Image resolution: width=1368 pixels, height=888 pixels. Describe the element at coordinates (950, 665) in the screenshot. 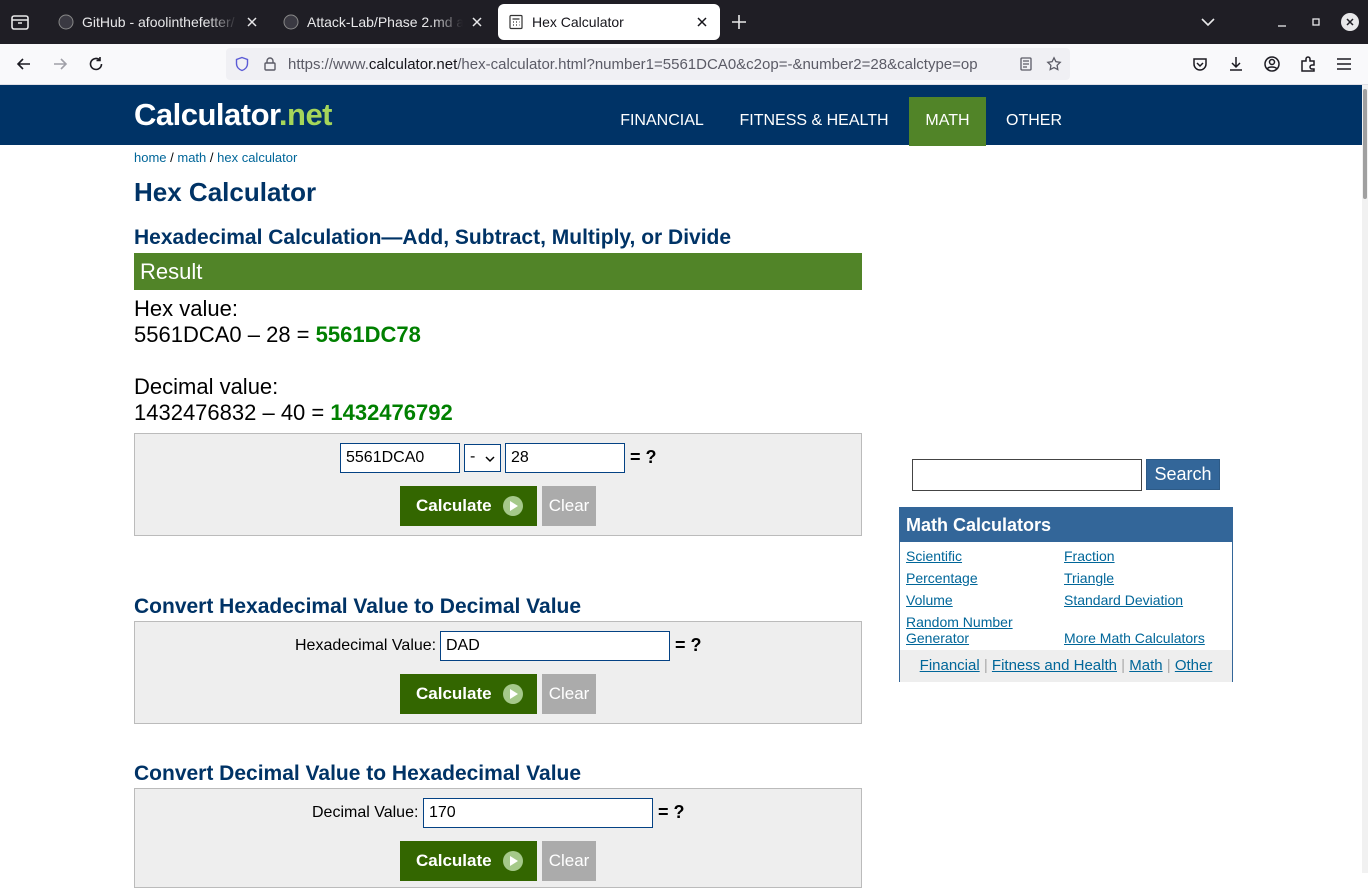

I see `footer-link-financial: Financial` at that location.